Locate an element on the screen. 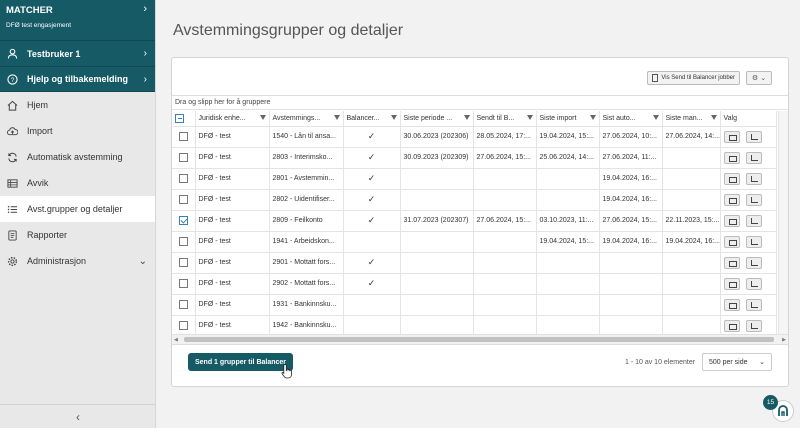 This screenshot has height=428, width=800. user-menu: Testbruker 1 › is located at coordinates (77, 53).